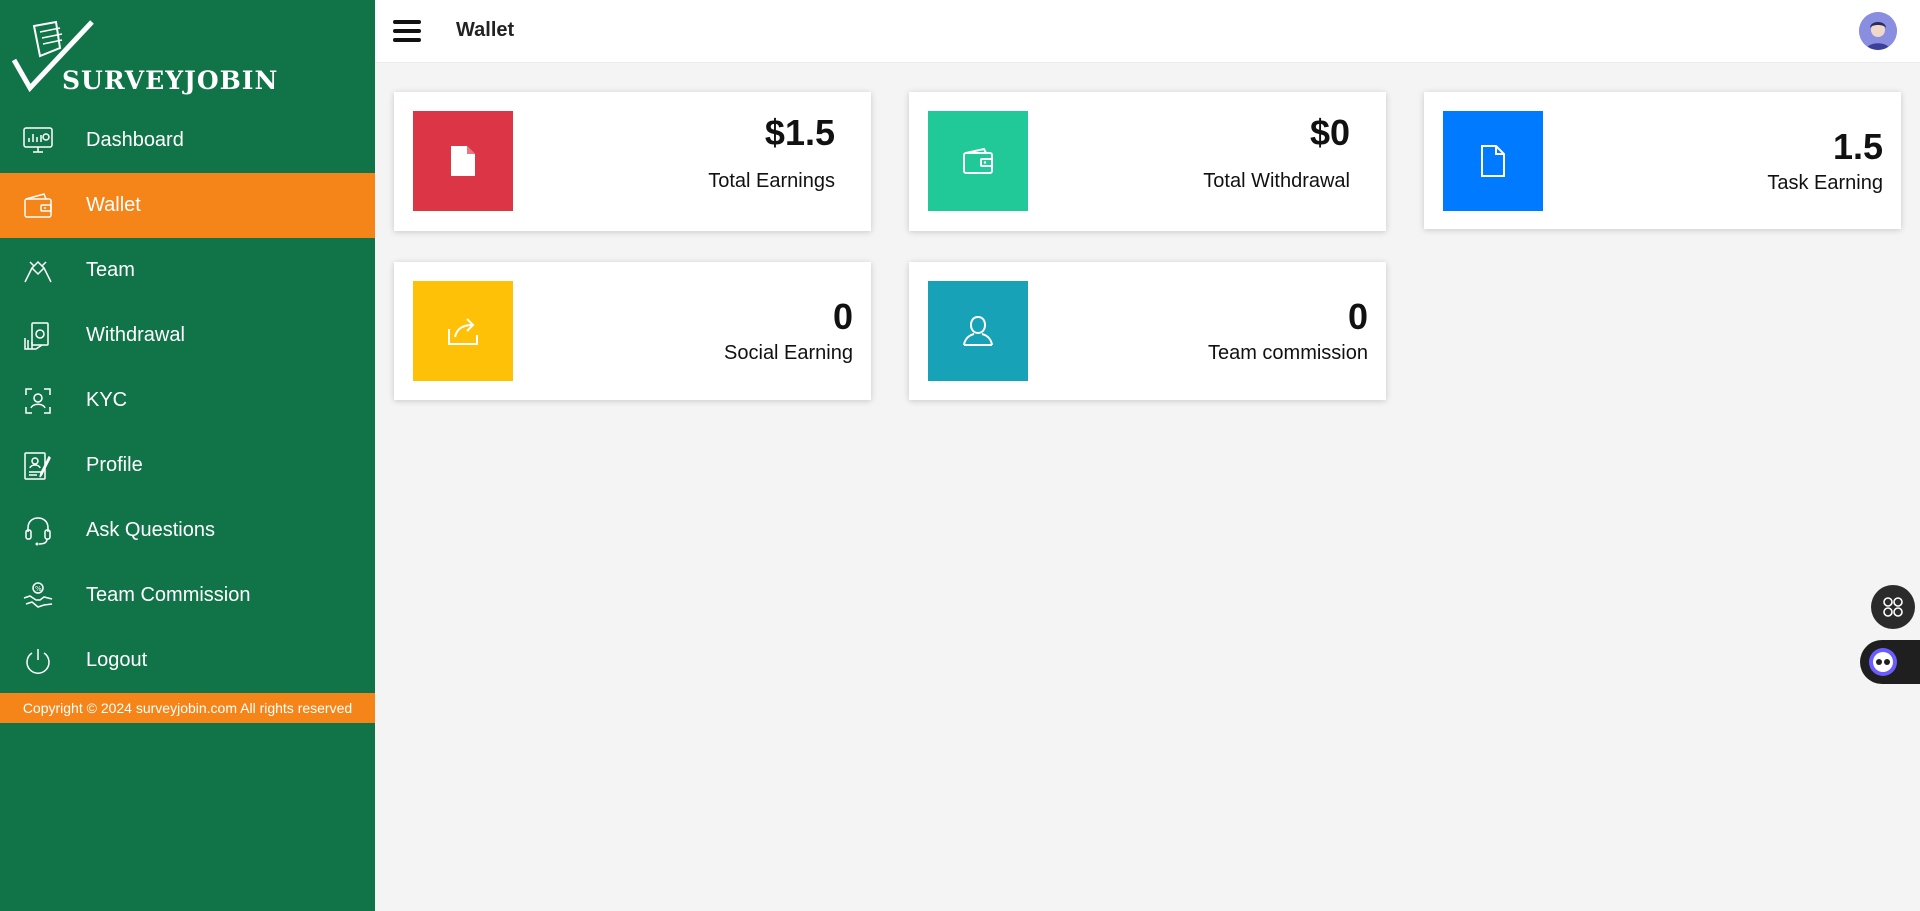  What do you see at coordinates (632, 331) in the screenshot?
I see `social-earning-card: 0 Social Earning` at bounding box center [632, 331].